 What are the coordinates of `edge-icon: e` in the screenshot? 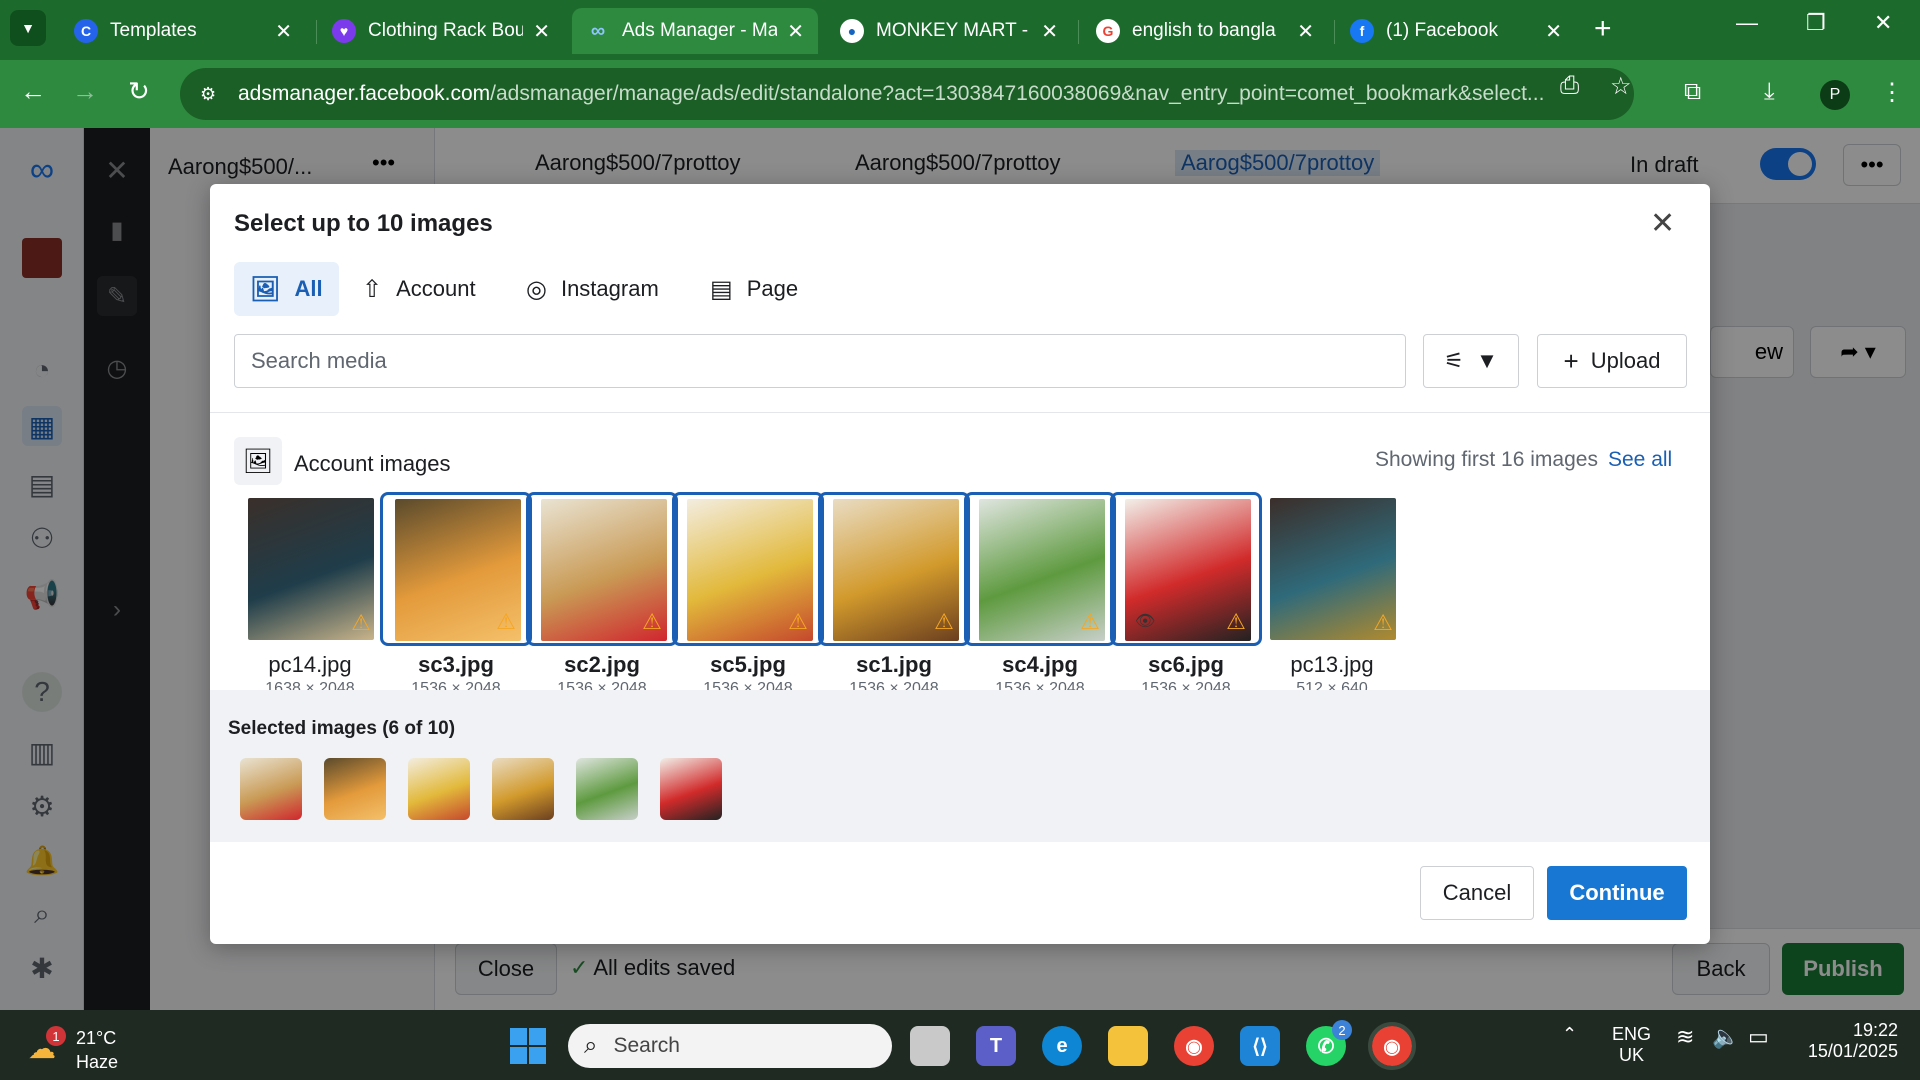 It's located at (1062, 1046).